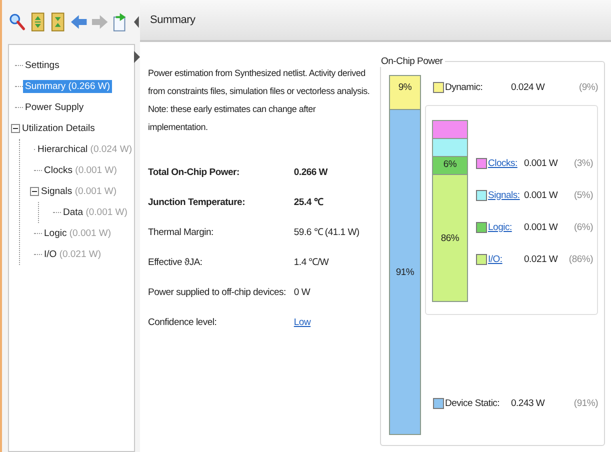  Describe the element at coordinates (585, 403) in the screenshot. I see `percent-value: (91%)` at that location.